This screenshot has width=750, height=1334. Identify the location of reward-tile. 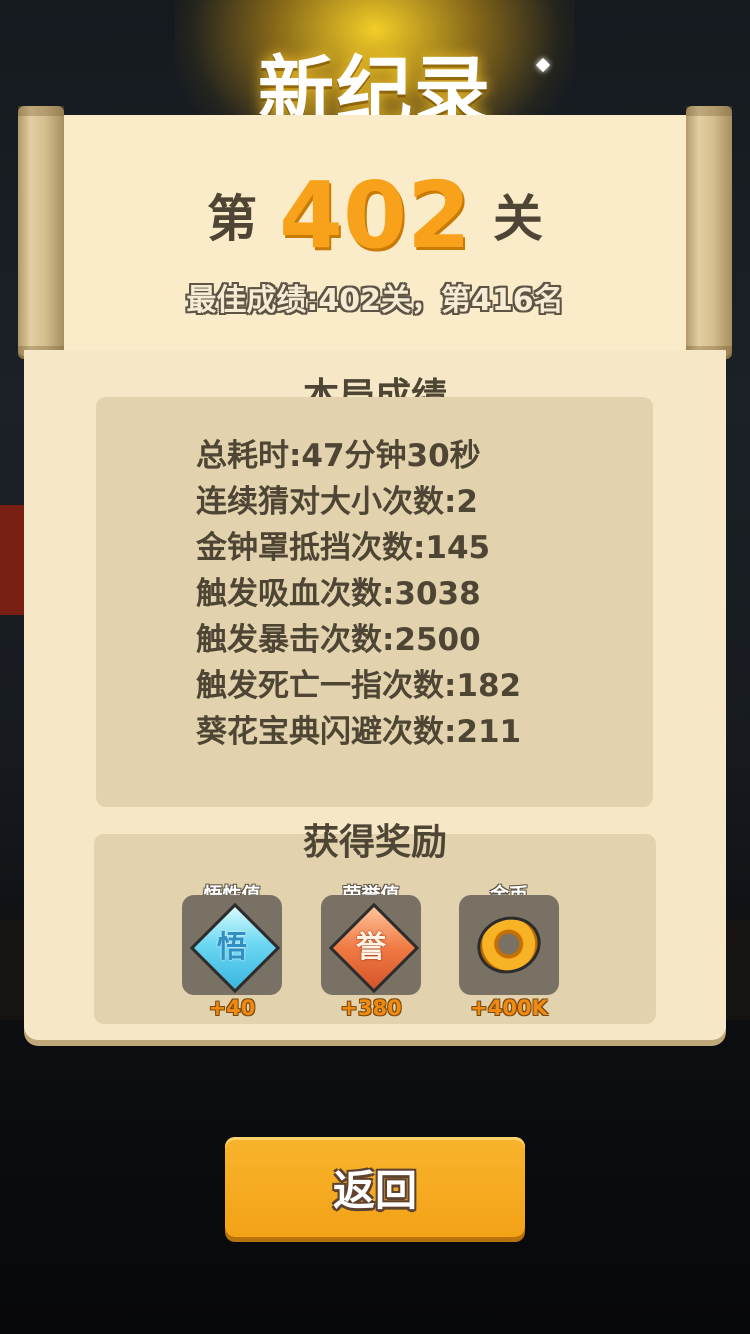
(509, 945).